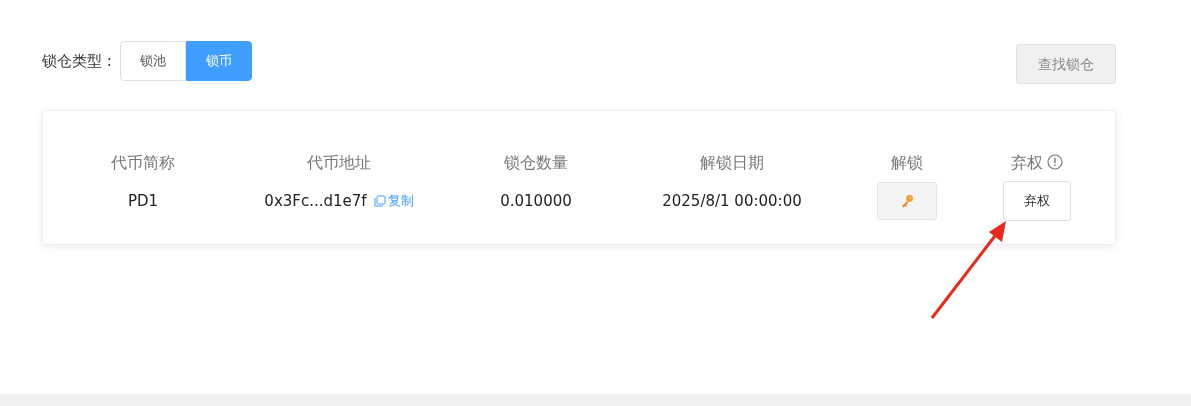 The height and width of the screenshot is (406, 1191). Describe the element at coordinates (152, 61) in the screenshot. I see `filter-option: 锁池` at that location.